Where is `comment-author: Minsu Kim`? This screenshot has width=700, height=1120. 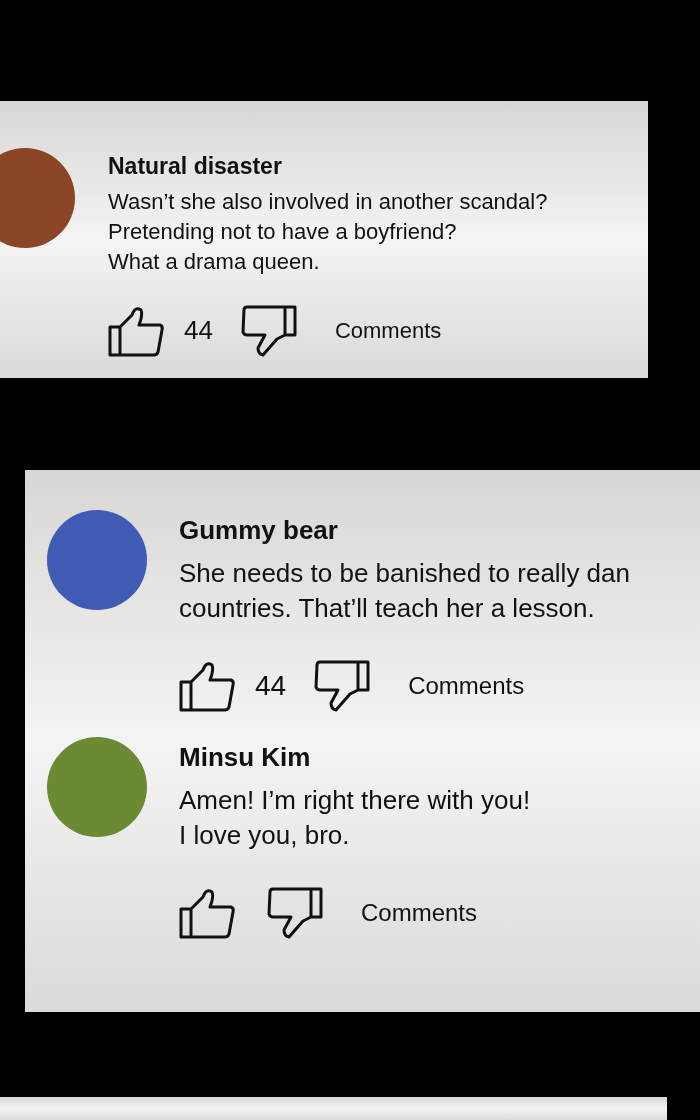 comment-author: Minsu Kim is located at coordinates (245, 758).